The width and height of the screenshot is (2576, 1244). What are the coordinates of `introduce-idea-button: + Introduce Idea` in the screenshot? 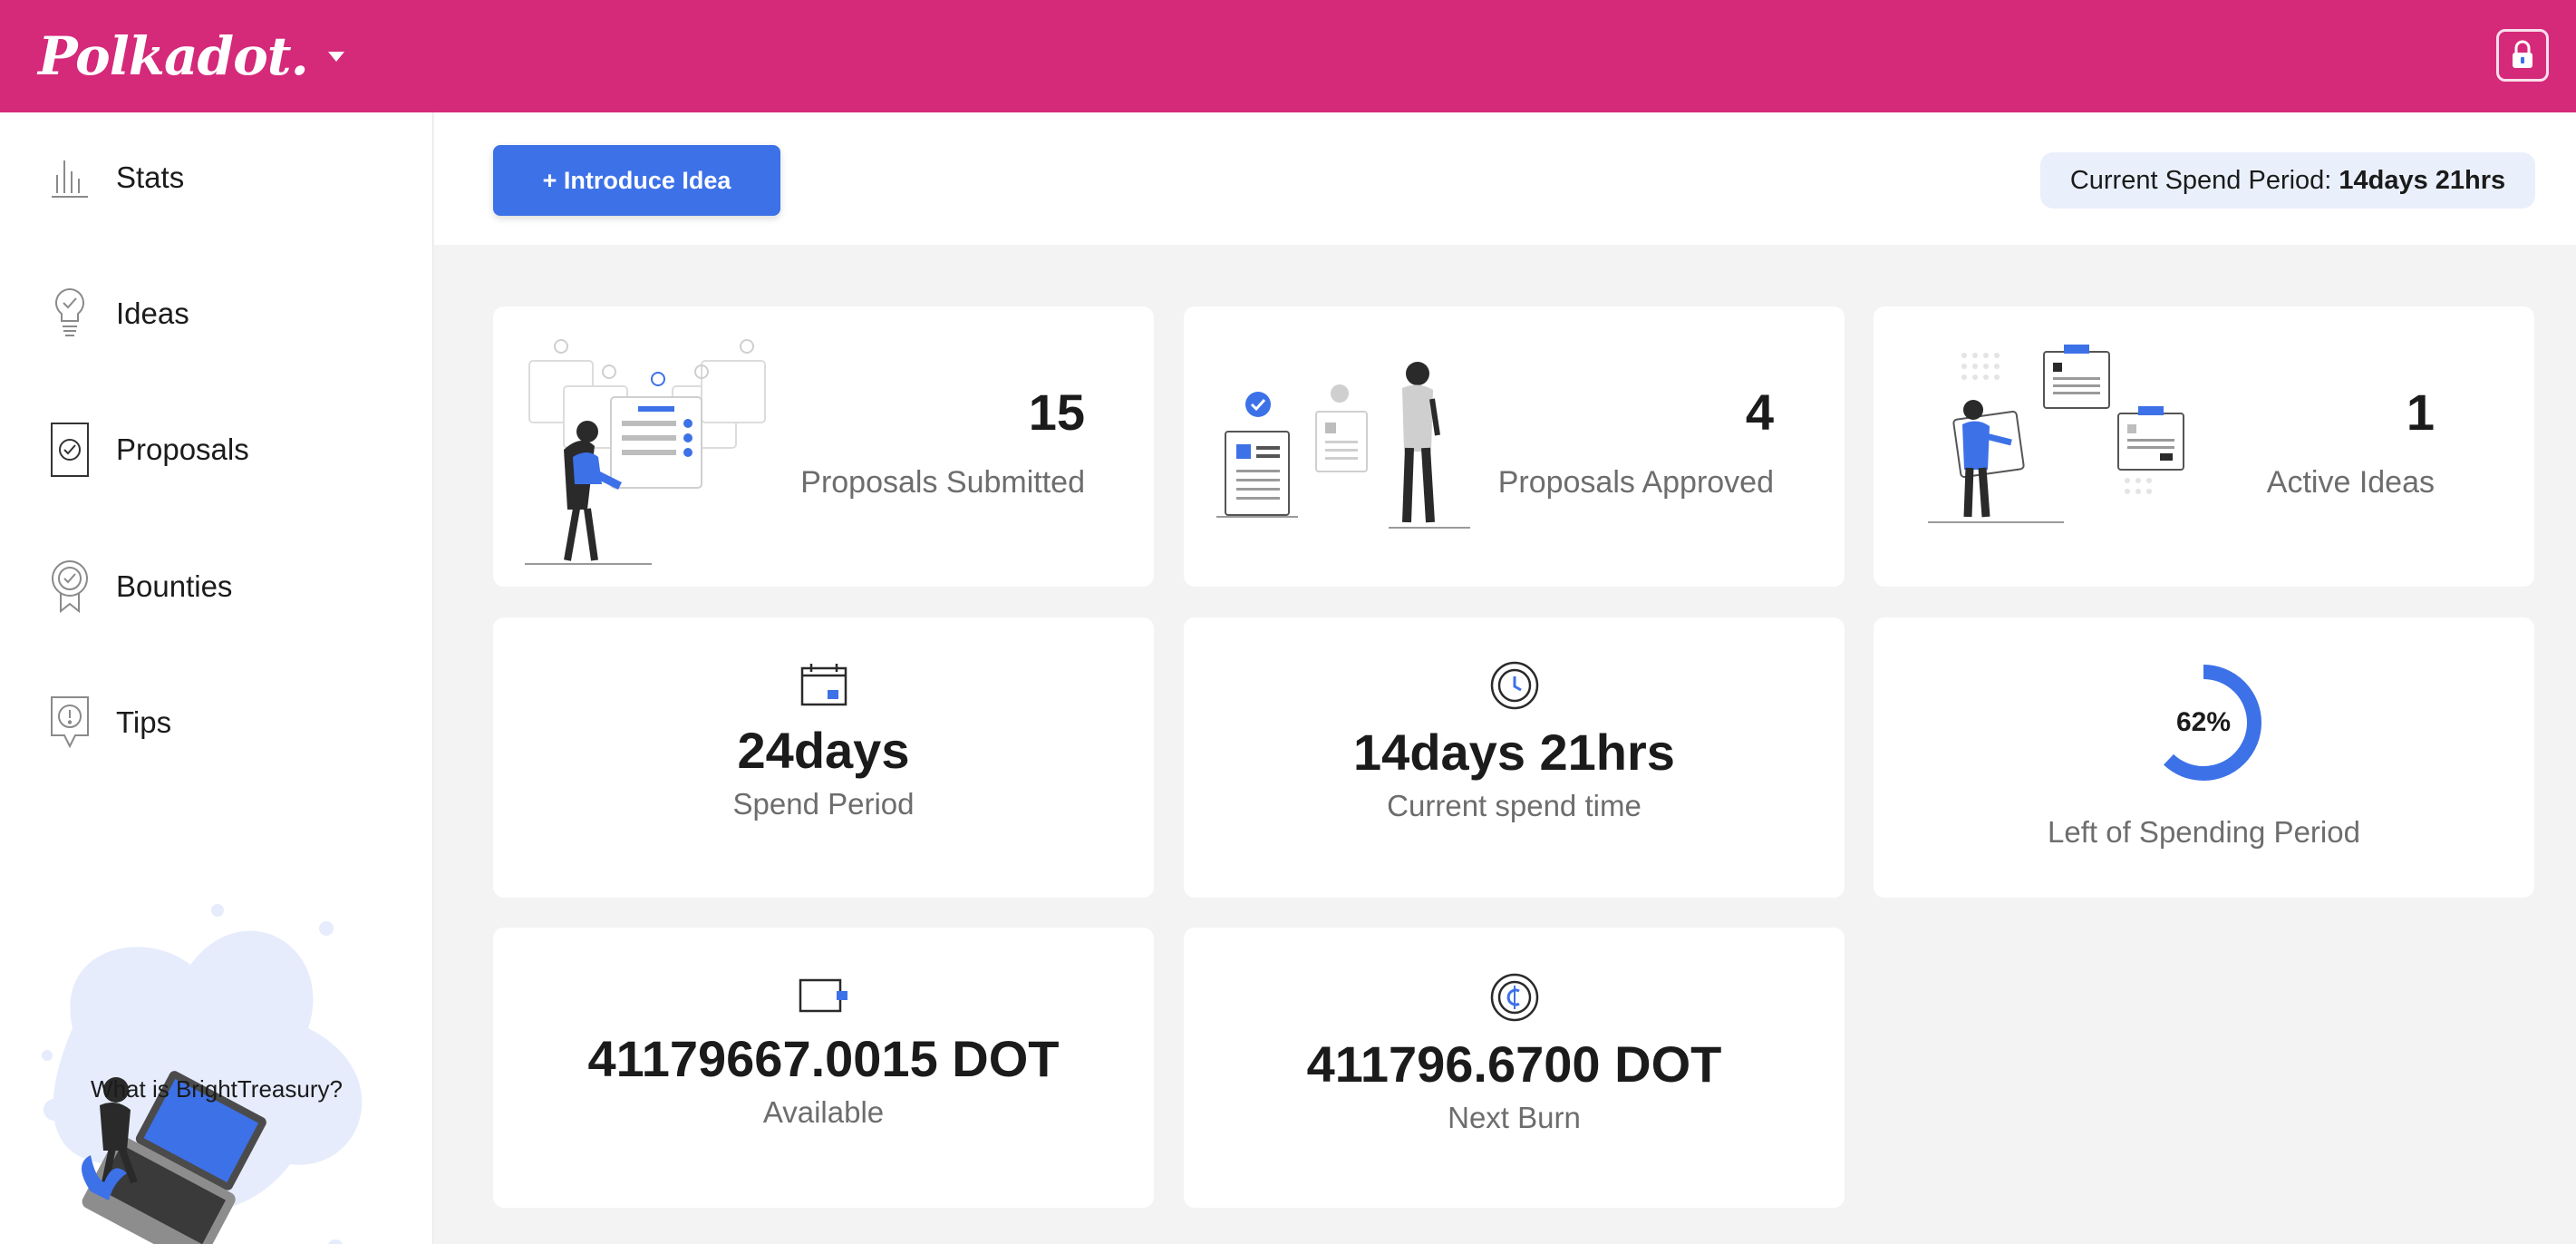 It's located at (636, 180).